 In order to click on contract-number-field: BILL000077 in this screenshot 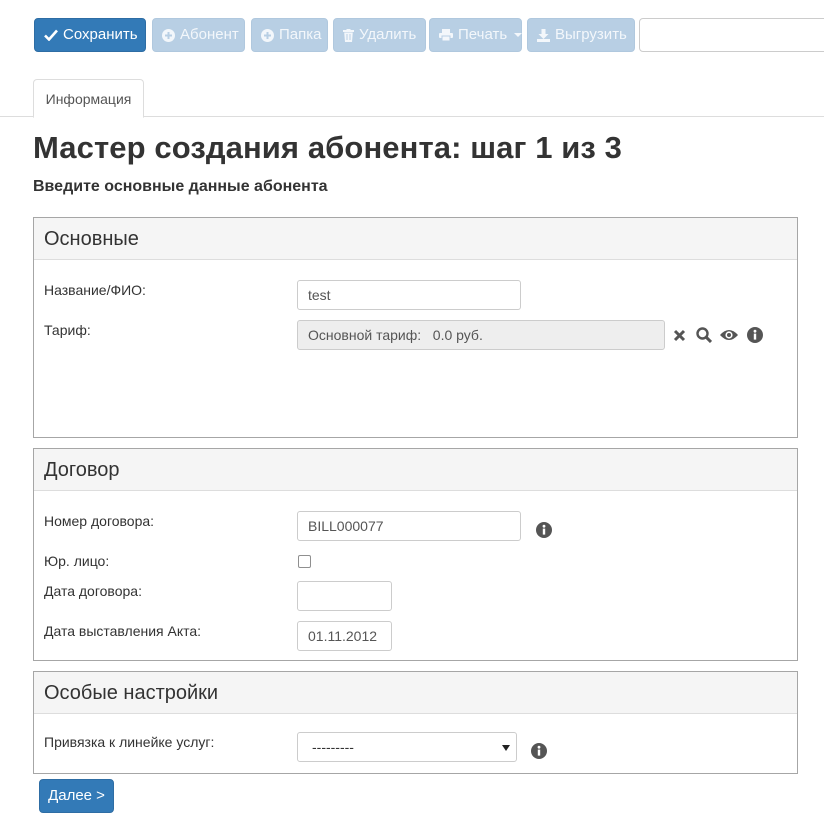, I will do `click(409, 526)`.